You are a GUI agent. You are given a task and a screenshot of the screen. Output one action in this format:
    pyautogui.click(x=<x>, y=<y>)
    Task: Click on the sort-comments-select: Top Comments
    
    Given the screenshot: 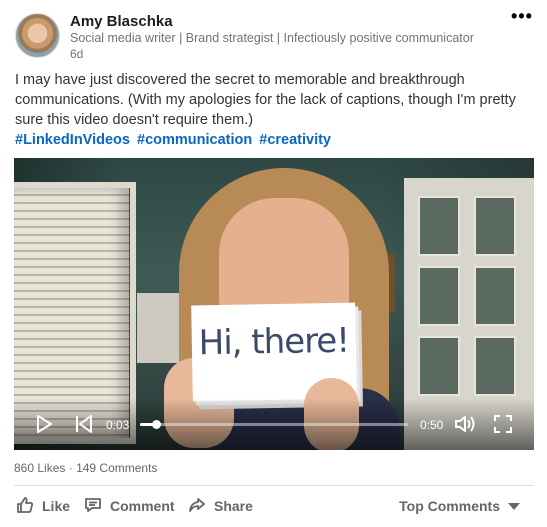 What is the action you would take?
    pyautogui.click(x=459, y=506)
    